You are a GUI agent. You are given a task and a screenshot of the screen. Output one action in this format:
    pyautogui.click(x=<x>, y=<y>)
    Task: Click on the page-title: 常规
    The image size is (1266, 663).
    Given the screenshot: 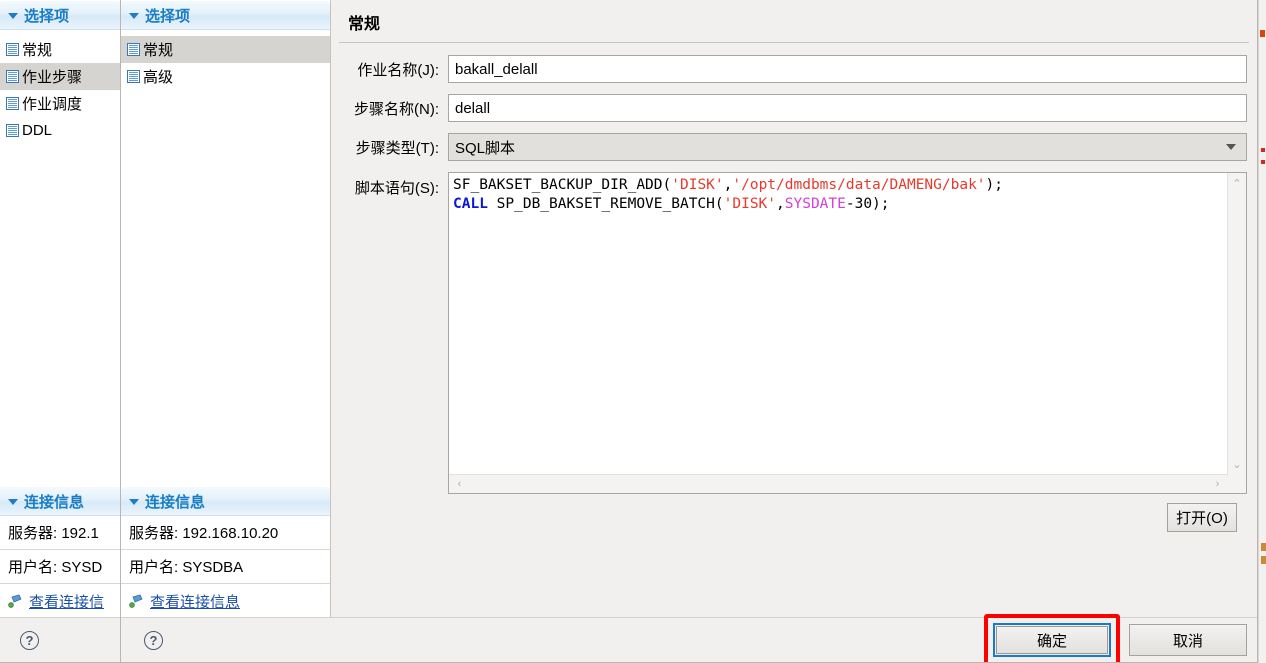 What is the action you would take?
    pyautogui.click(x=364, y=24)
    